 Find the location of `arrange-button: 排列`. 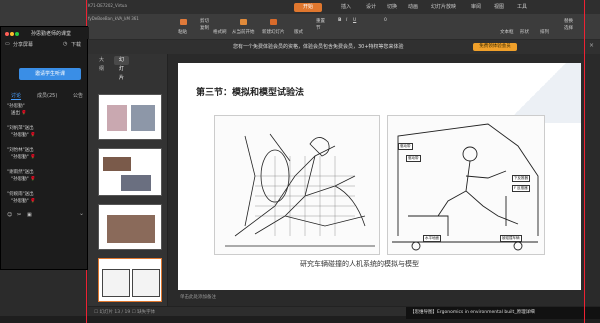

arrange-button: 排列 is located at coordinates (544, 32).